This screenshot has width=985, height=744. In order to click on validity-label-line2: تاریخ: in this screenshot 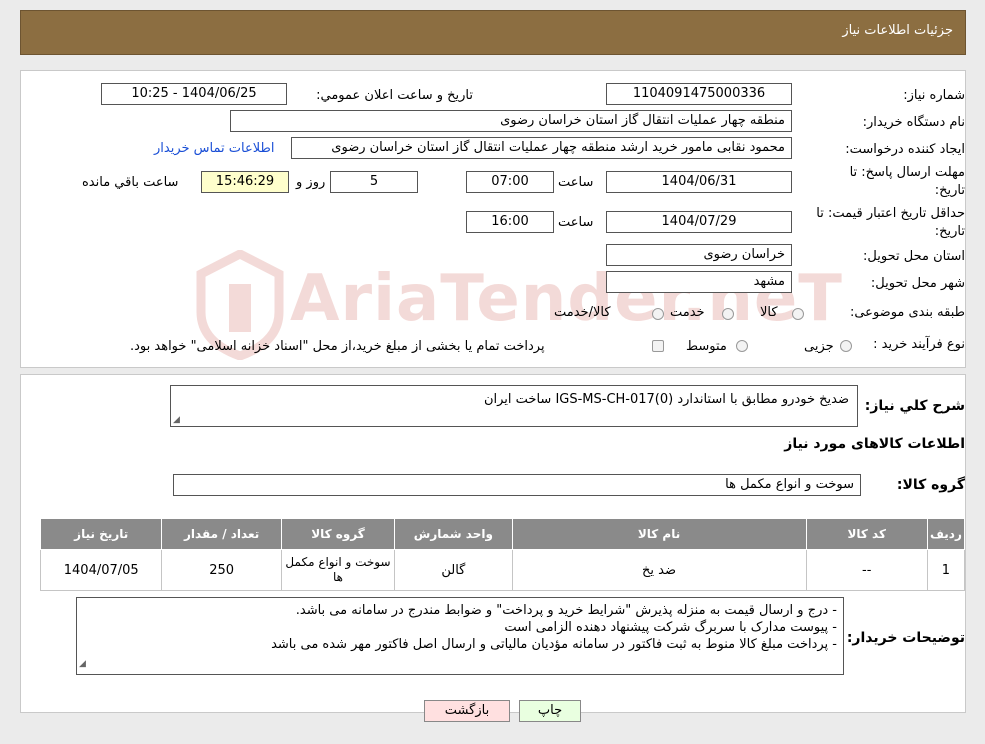, I will do `click(949, 231)`.